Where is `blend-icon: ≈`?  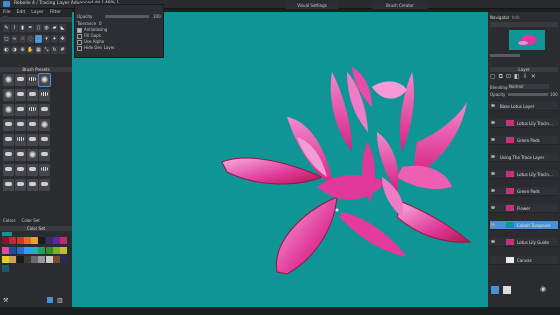
blend-icon: ≈ is located at coordinates (14, 39).